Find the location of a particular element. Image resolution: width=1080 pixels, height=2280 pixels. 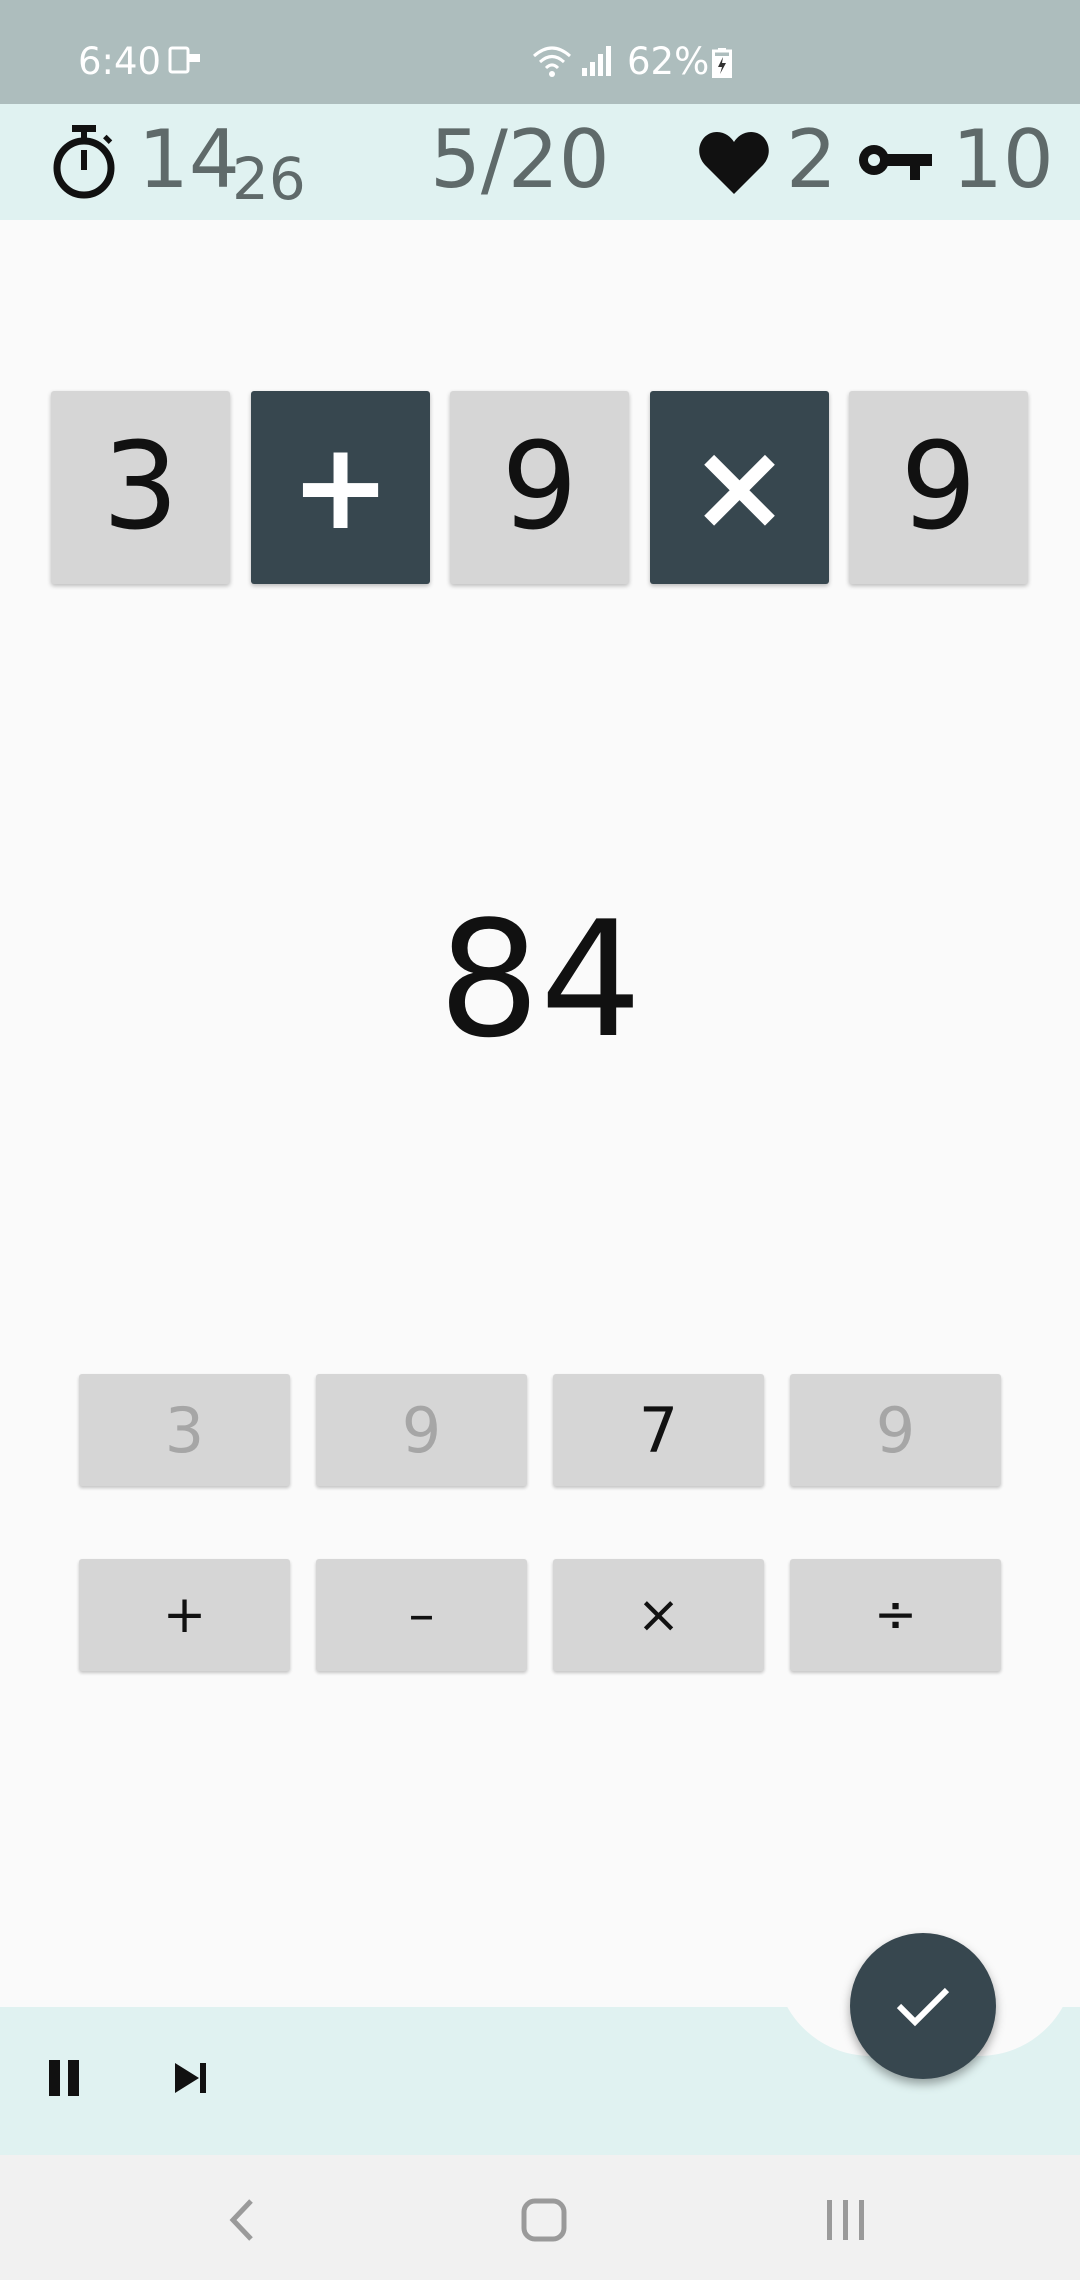

wifi-icon is located at coordinates (552, 61).